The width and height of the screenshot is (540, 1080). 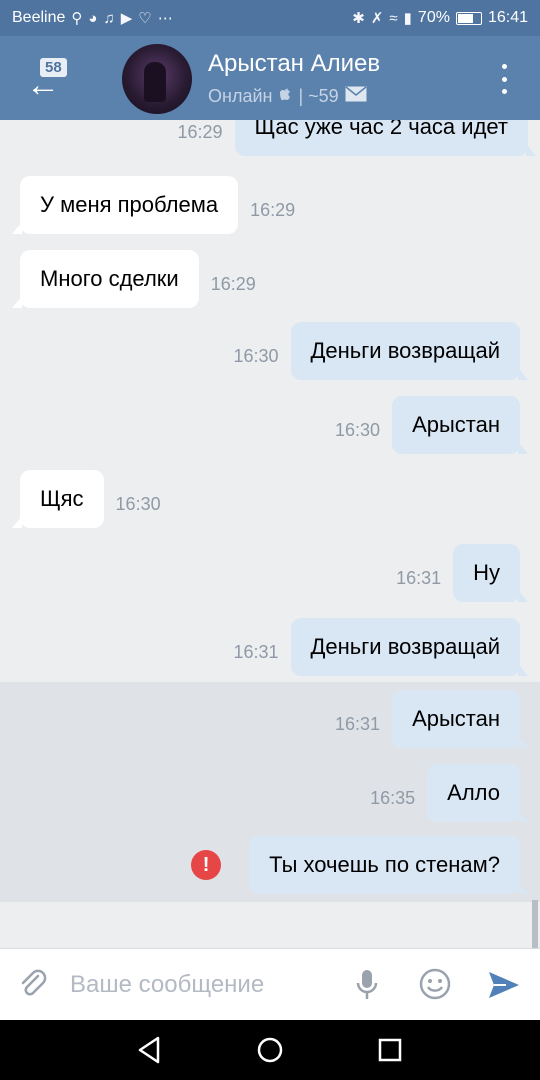 I want to click on message-out: 16:31 Деньги возвращай, so click(x=381, y=647).